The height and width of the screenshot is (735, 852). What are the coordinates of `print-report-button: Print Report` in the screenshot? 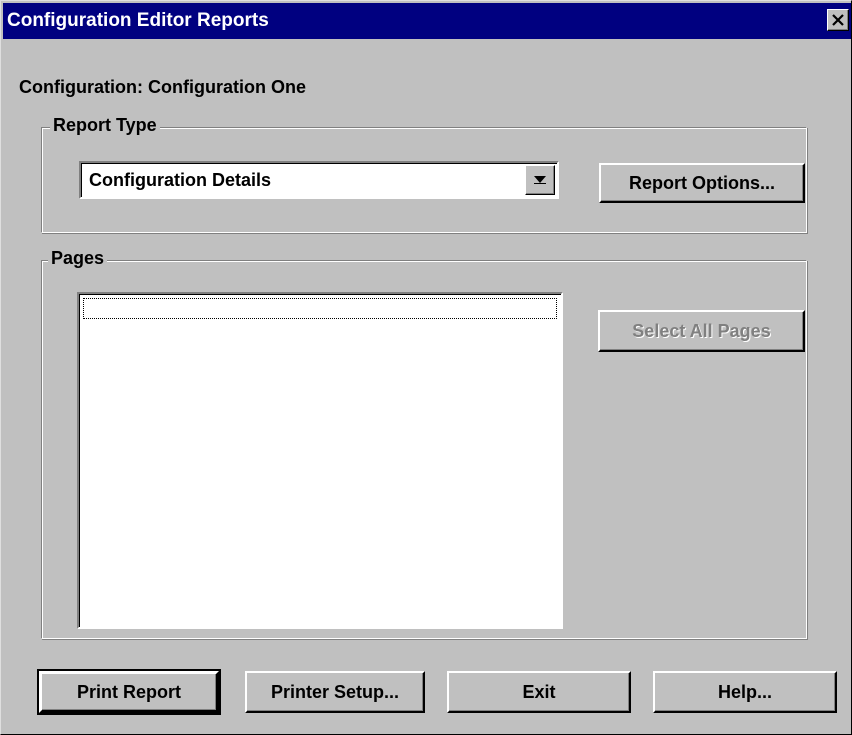 It's located at (129, 692).